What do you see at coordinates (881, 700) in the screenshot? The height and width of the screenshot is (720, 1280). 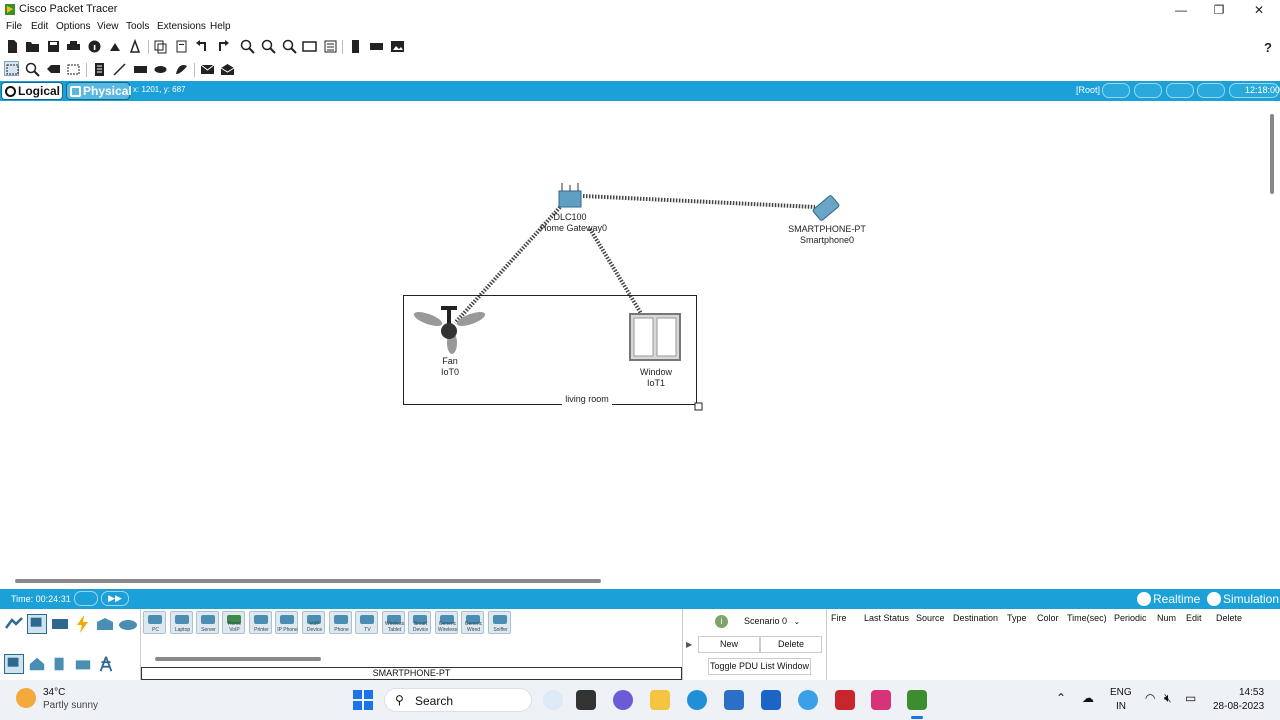 I see `instagram-icon` at bounding box center [881, 700].